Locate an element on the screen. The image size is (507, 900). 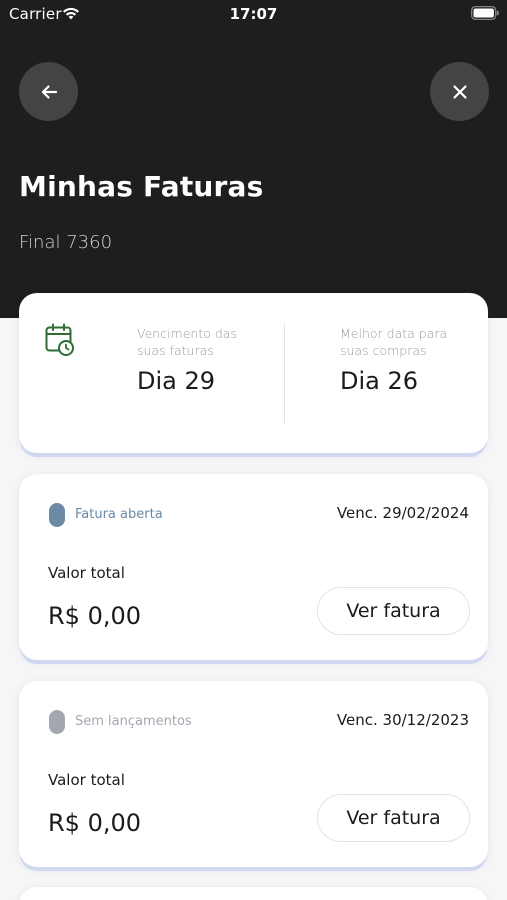
arrow-left-icon is located at coordinates (49, 91).